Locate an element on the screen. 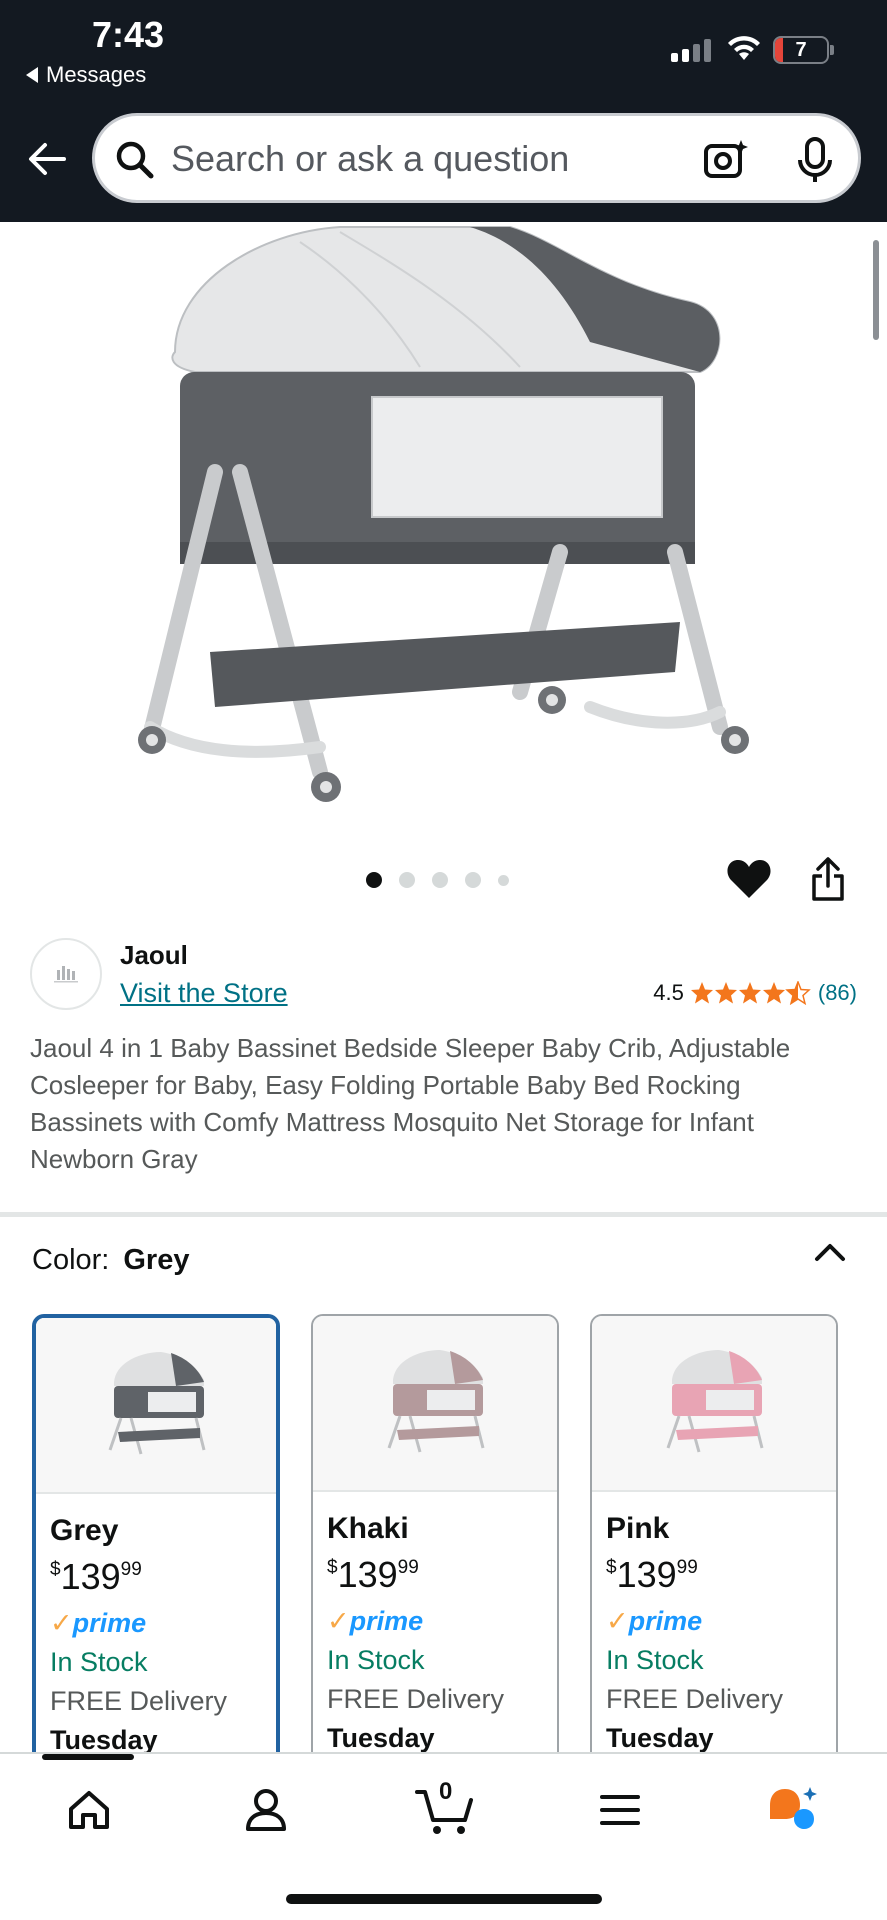 The image size is (887, 1920). back-arrow-icon is located at coordinates (47, 159).